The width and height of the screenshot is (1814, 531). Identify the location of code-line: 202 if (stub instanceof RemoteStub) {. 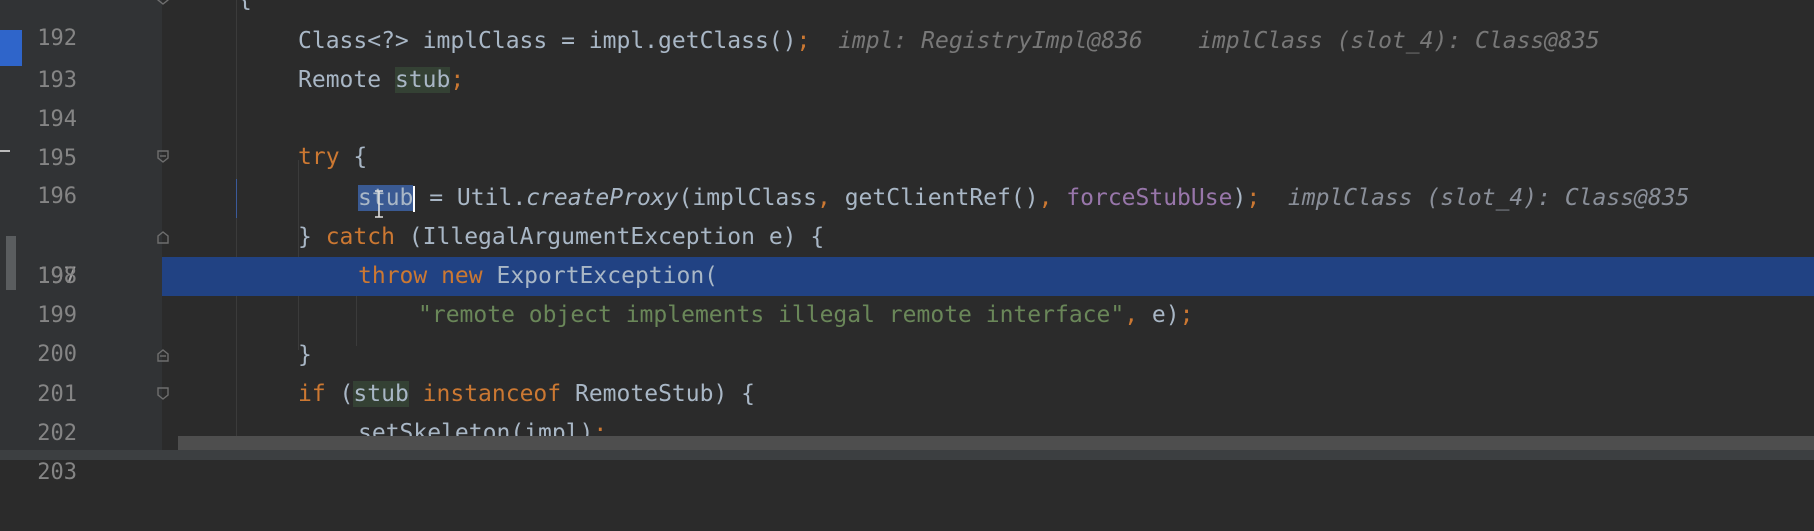
(907, 410).